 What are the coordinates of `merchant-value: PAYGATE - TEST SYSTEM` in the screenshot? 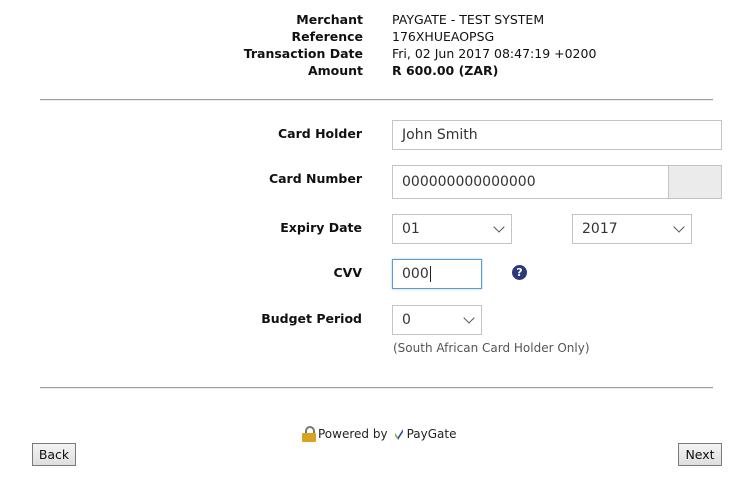 It's located at (468, 19).